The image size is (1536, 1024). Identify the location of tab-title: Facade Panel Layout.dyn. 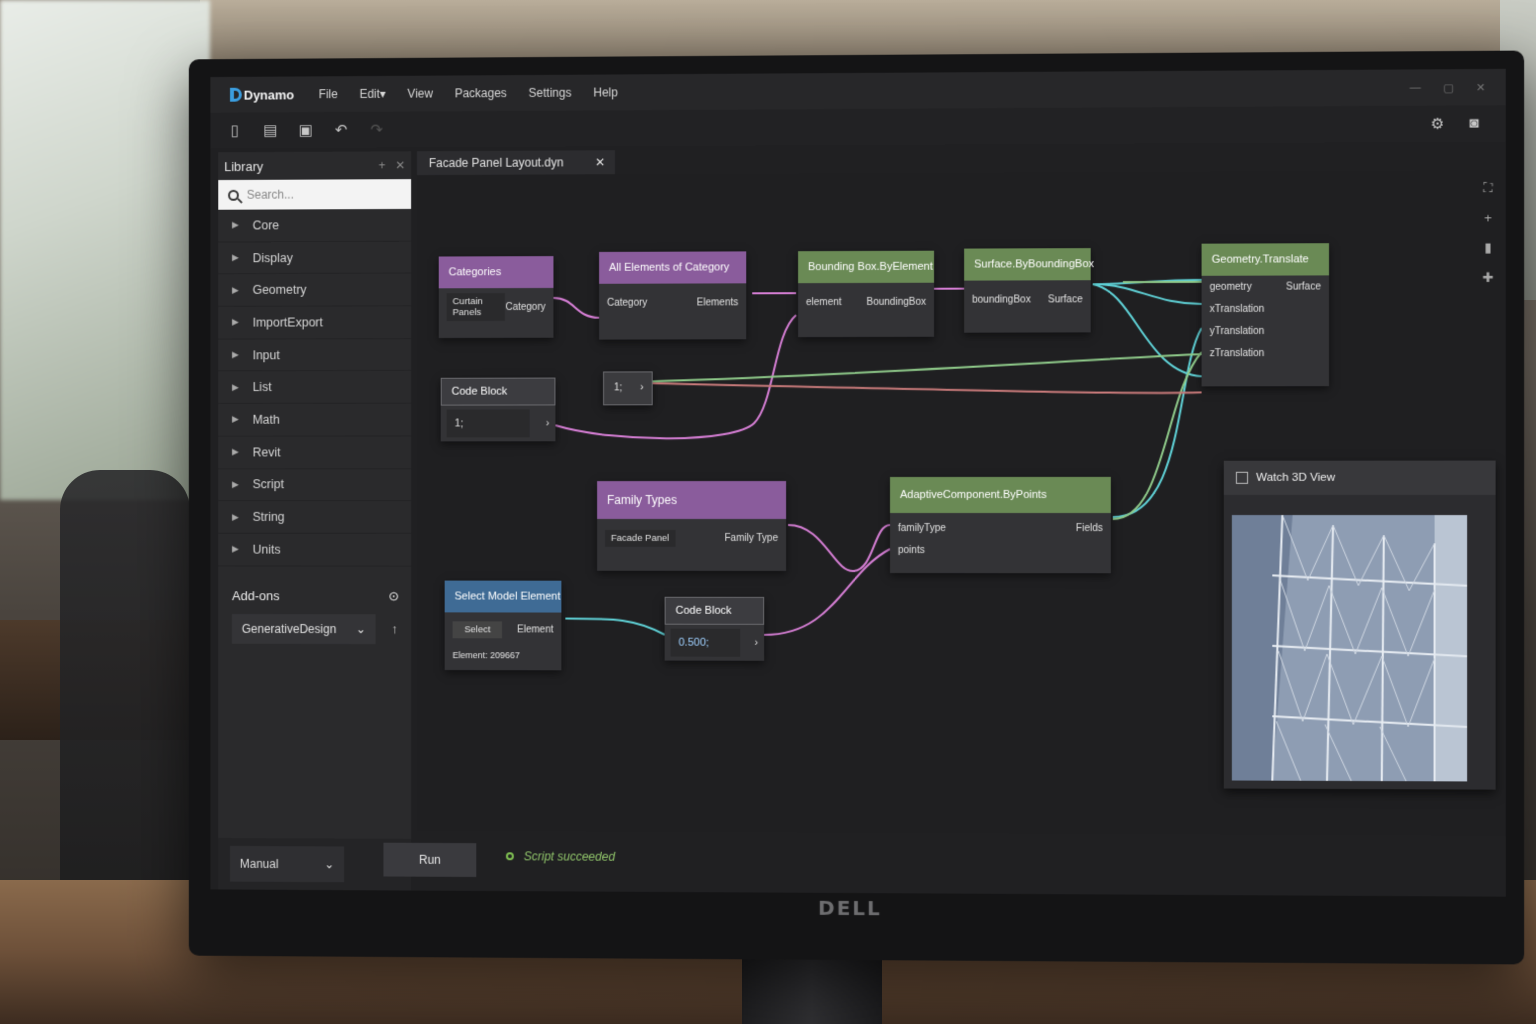
(496, 163).